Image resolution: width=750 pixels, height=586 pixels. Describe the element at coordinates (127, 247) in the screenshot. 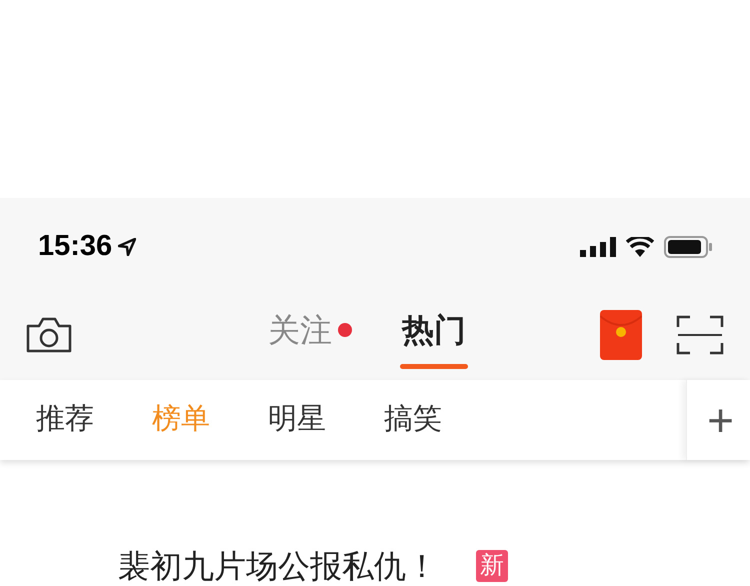

I see `location-arrow-icon` at that location.